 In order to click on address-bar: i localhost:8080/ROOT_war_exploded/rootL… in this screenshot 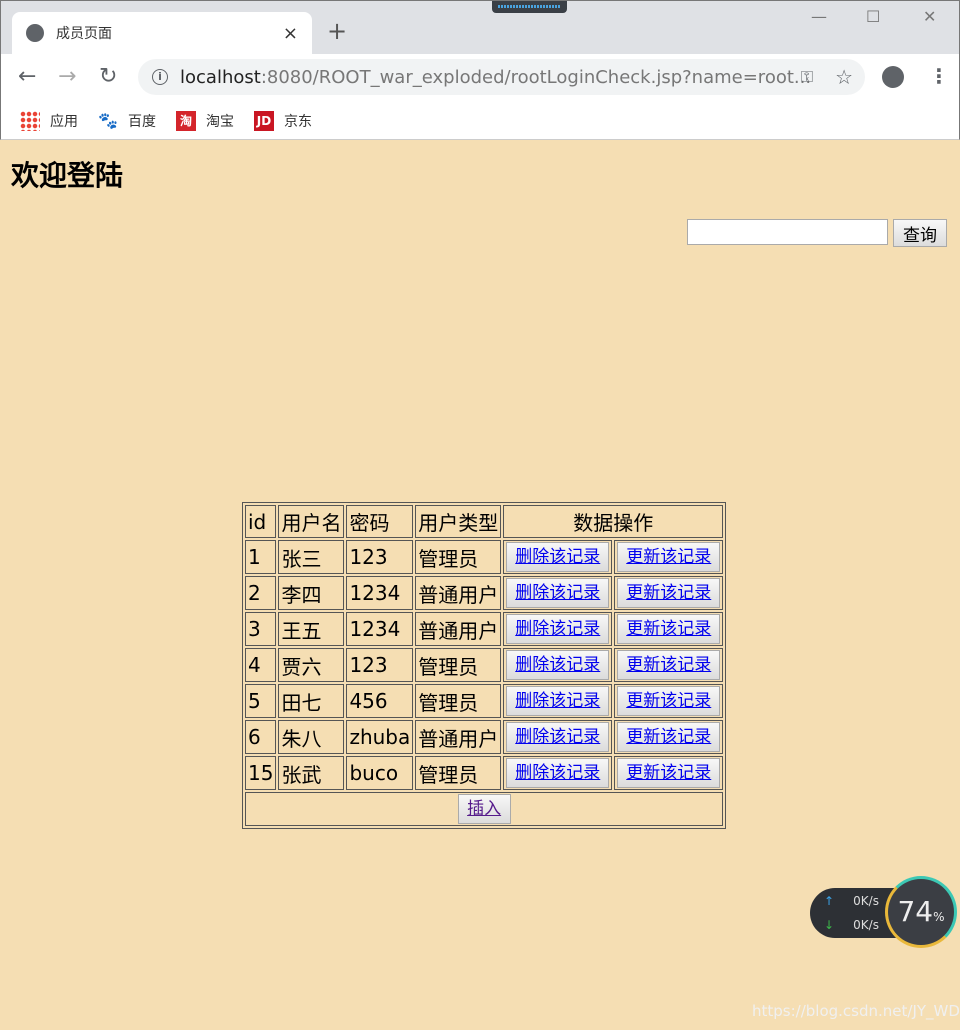, I will do `click(501, 77)`.